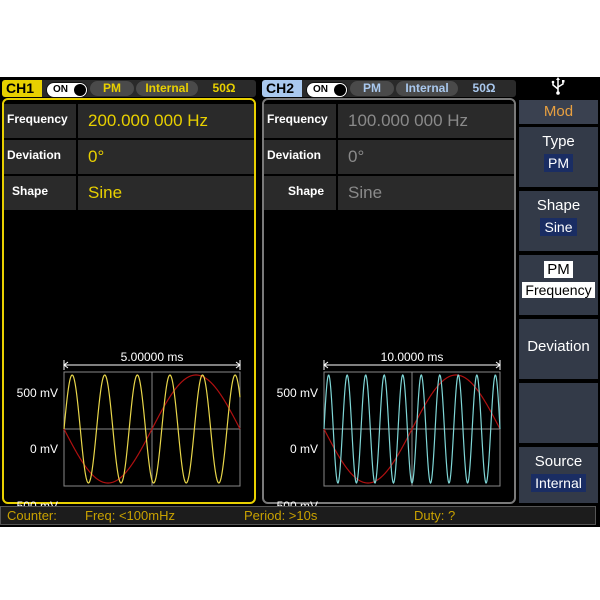  Describe the element at coordinates (60, 89) in the screenshot. I see `ch1-toggle-text: ON` at that location.